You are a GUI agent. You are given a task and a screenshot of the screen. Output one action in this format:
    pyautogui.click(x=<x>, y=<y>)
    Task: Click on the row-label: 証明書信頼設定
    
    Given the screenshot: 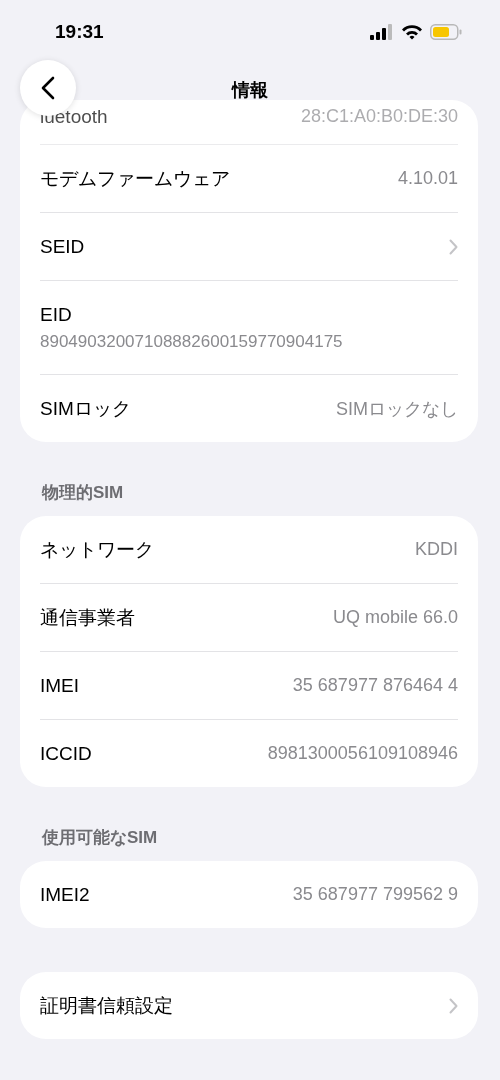 What is the action you would take?
    pyautogui.click(x=106, y=1005)
    